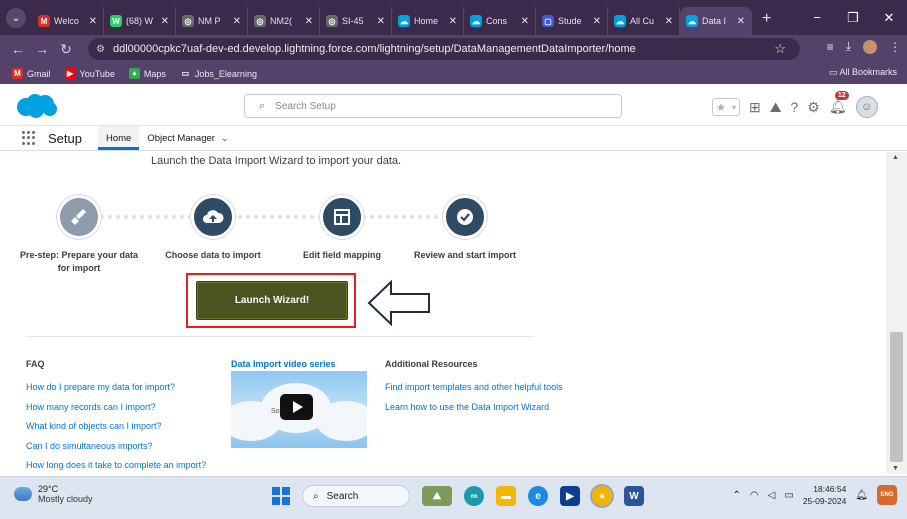  I want to click on setup-search-input: ⌕ Search Setup, so click(433, 106).